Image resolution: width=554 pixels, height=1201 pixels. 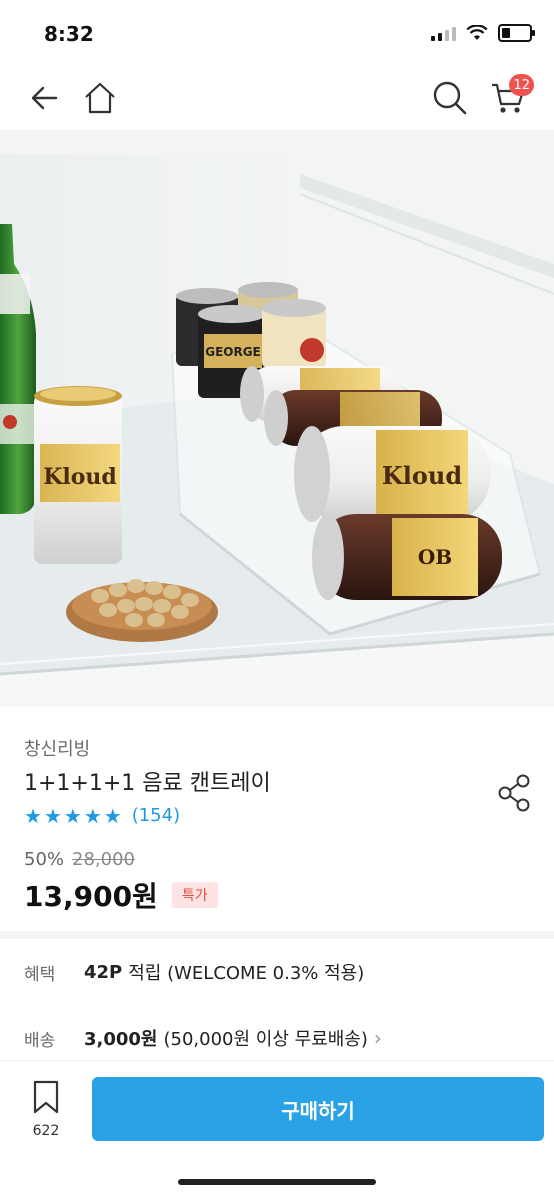 I want to click on sale-price: 13,900원, so click(x=91, y=896).